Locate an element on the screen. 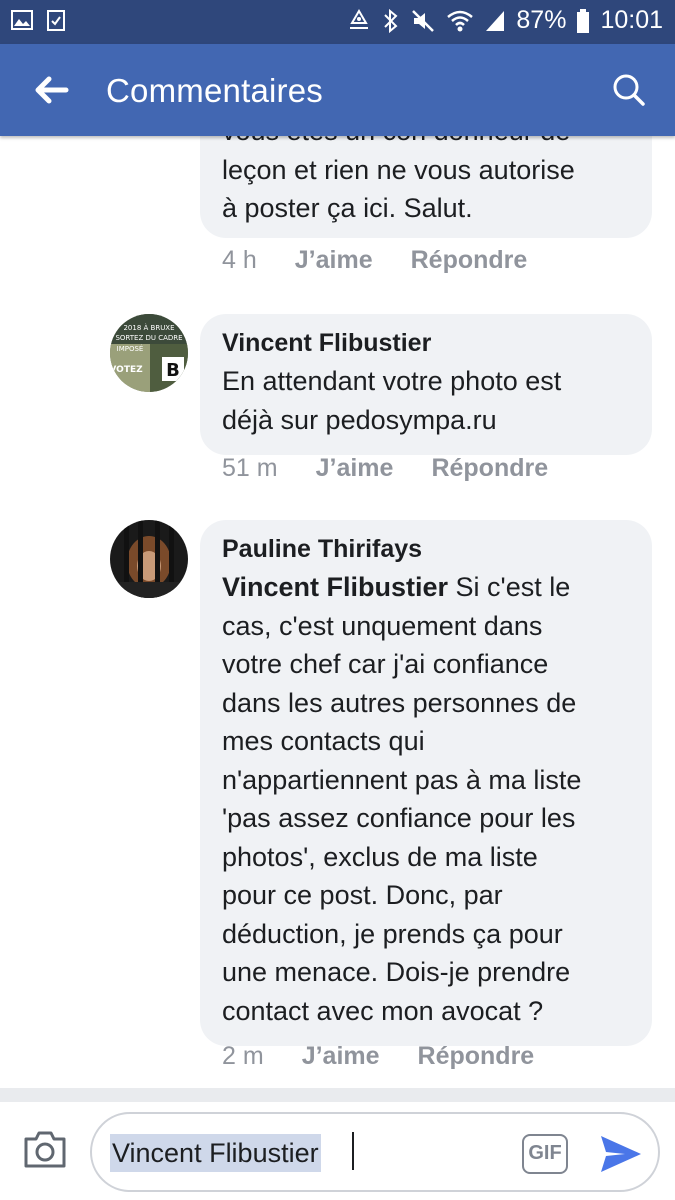 The height and width of the screenshot is (1200, 675). clock: 10:01 is located at coordinates (631, 20).